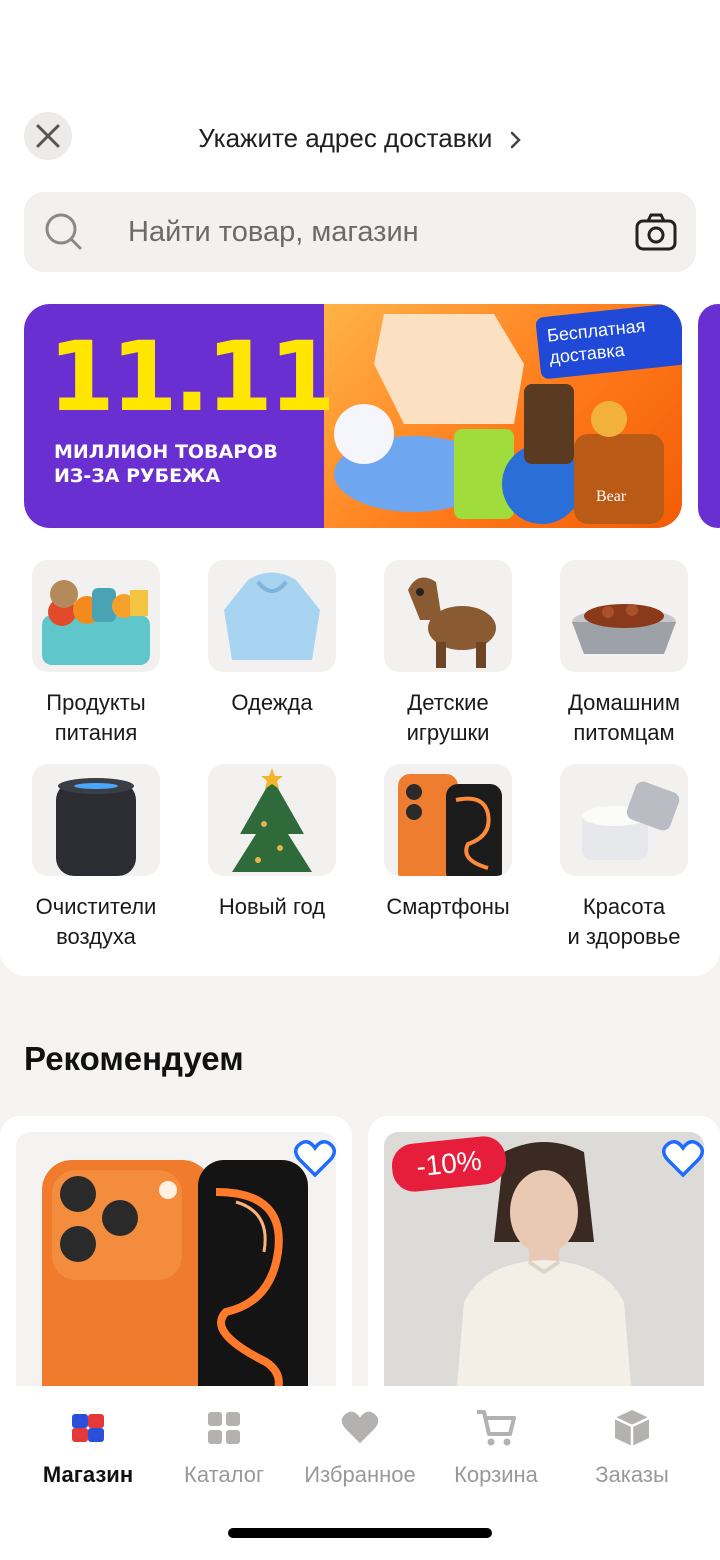 The height and width of the screenshot is (1560, 720). What do you see at coordinates (96, 702) in the screenshot?
I see `category-label-line1: Продукты` at bounding box center [96, 702].